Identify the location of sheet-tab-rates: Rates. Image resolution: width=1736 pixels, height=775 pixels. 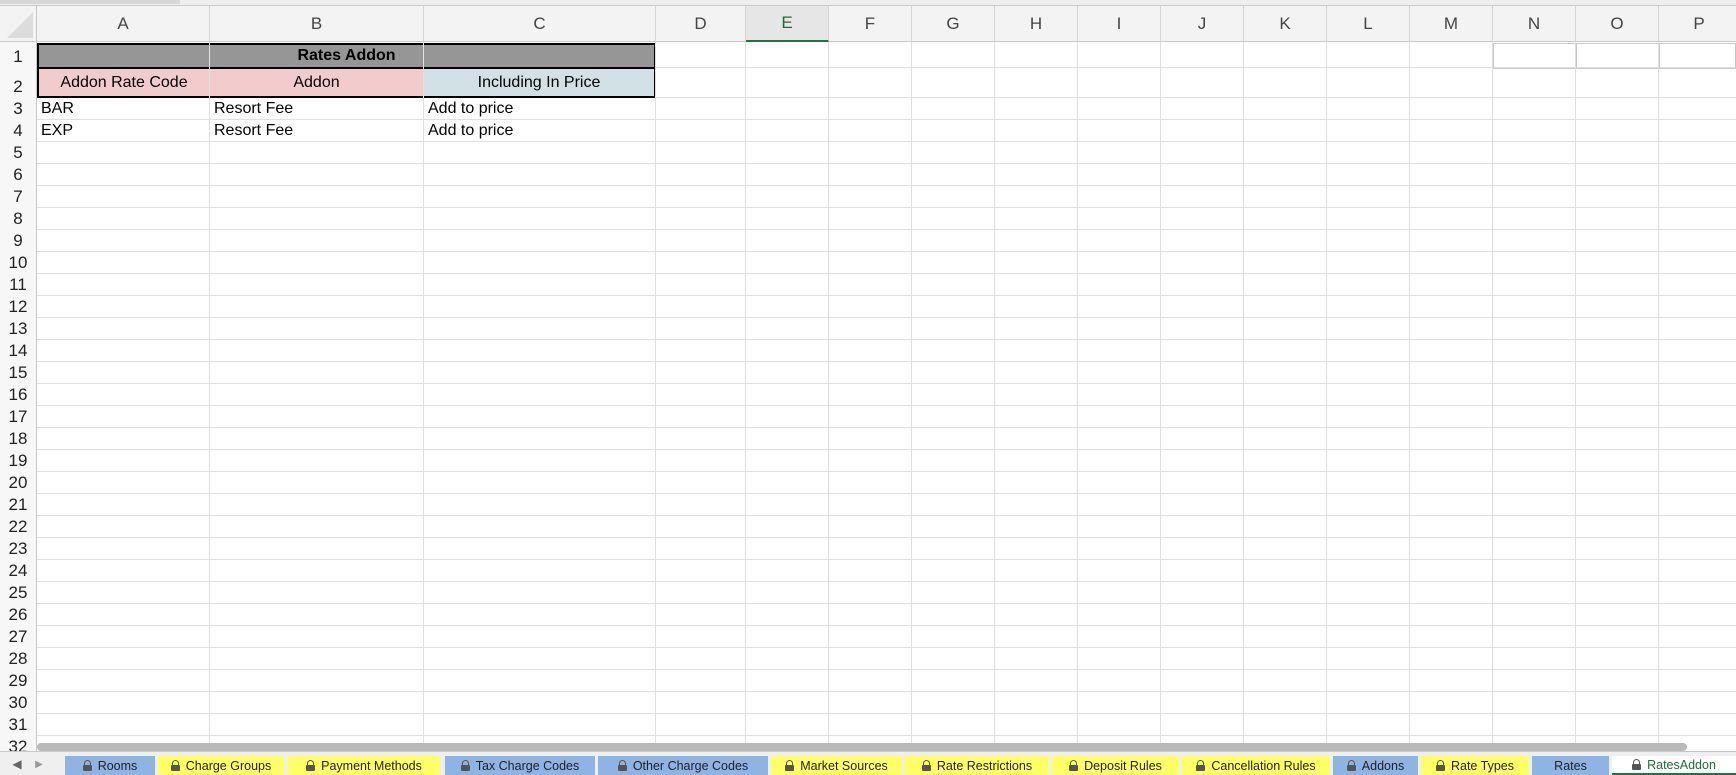
(1570, 765).